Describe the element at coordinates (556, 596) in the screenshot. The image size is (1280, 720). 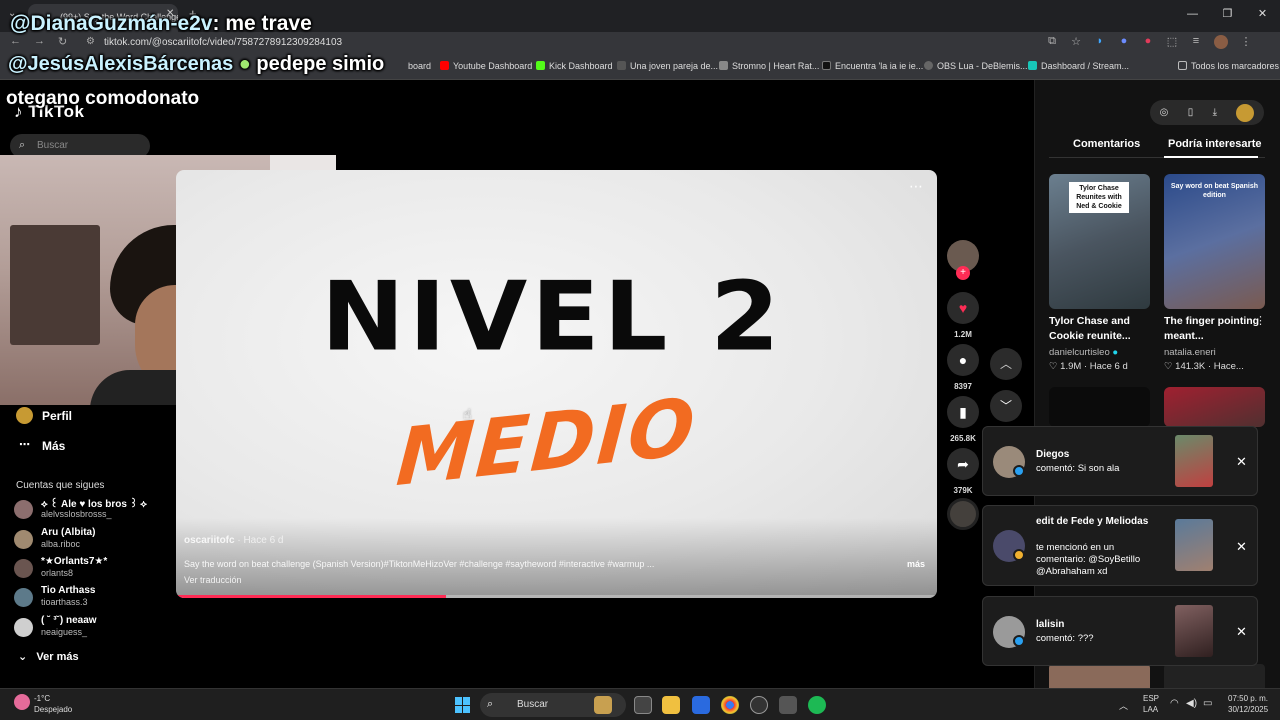
I see `video-progress-bar` at that location.